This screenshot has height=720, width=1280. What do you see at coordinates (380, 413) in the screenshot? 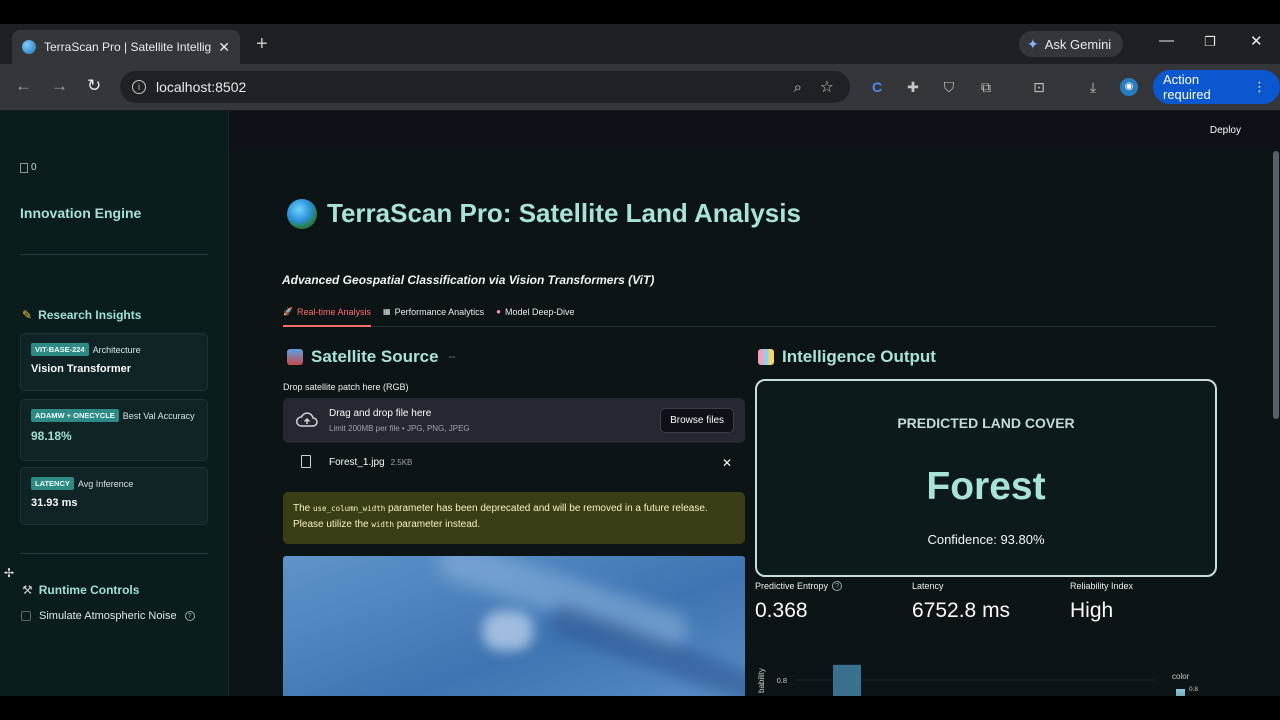
I see `dropzone-instructions: Drag and drop file here` at bounding box center [380, 413].